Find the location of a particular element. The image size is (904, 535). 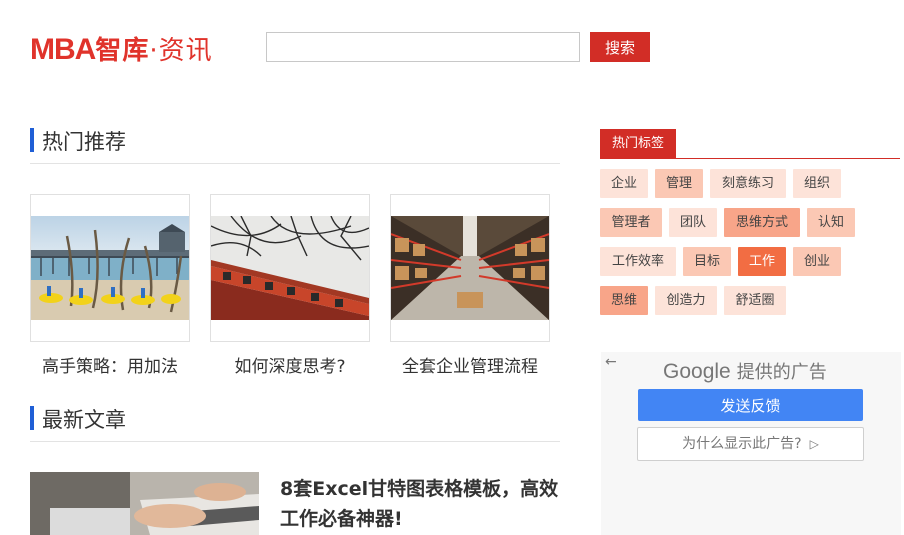

adchoices-play-icon: ▷ is located at coordinates (814, 444).